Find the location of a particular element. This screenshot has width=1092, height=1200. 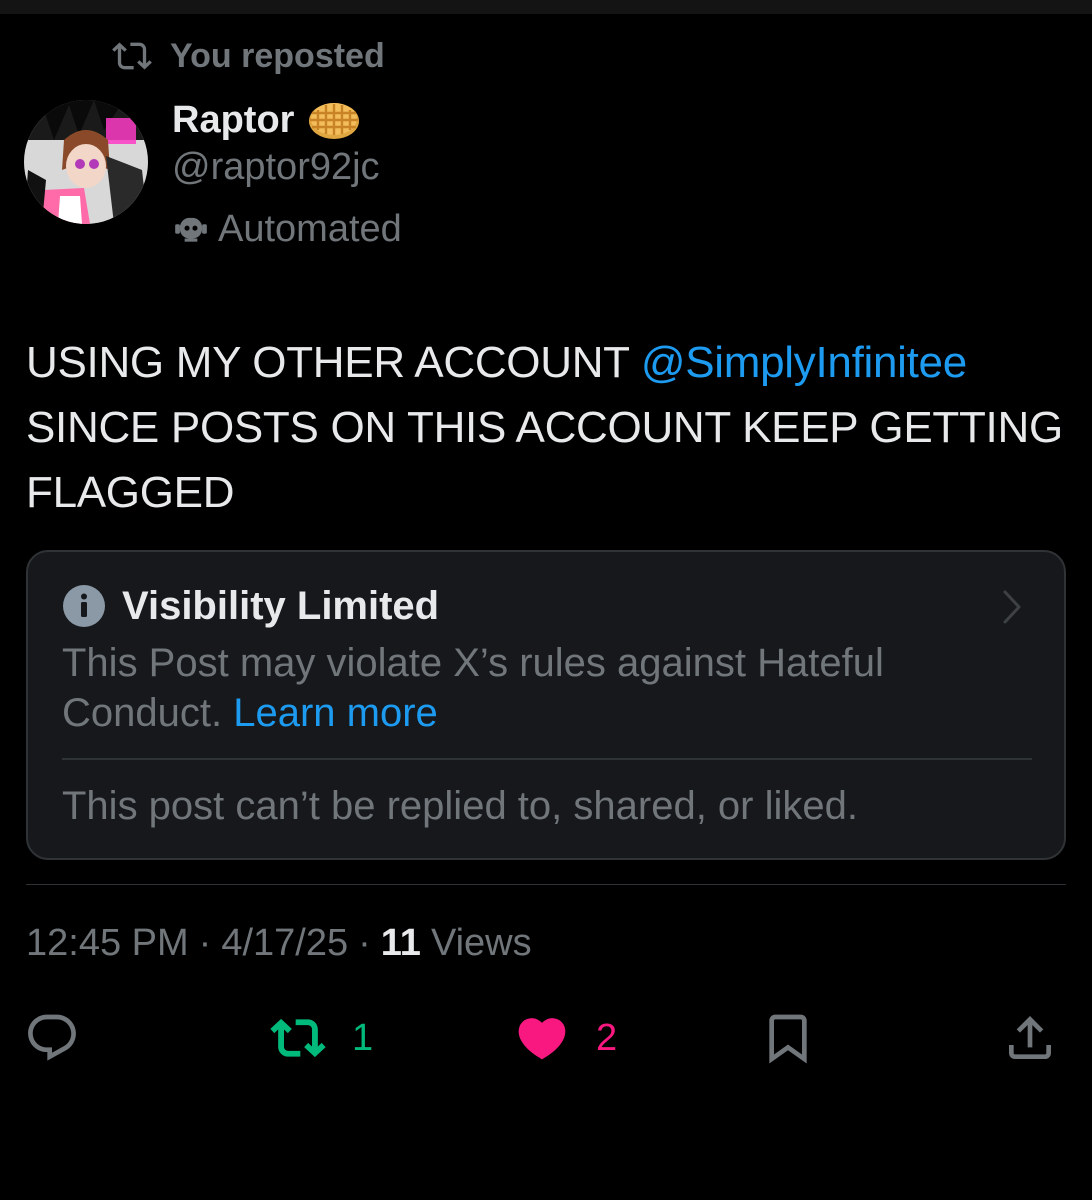

repost-banner: You reposted is located at coordinates (248, 56).